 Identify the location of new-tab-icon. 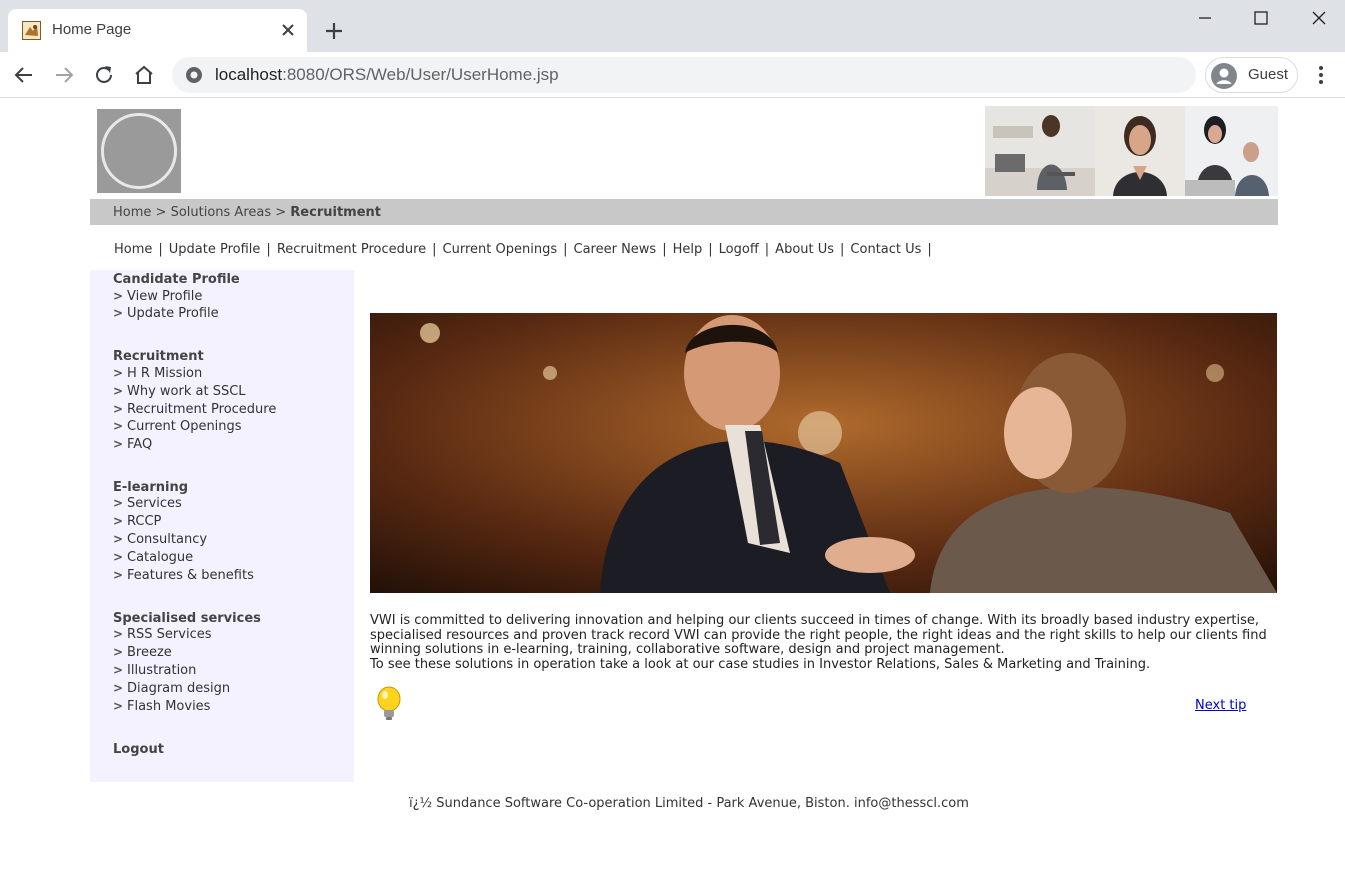
(334, 31).